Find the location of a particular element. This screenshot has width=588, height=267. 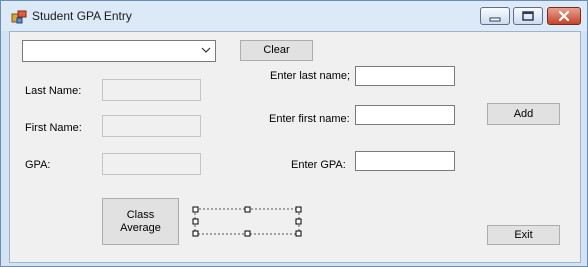

minimize-icon is located at coordinates (495, 19).